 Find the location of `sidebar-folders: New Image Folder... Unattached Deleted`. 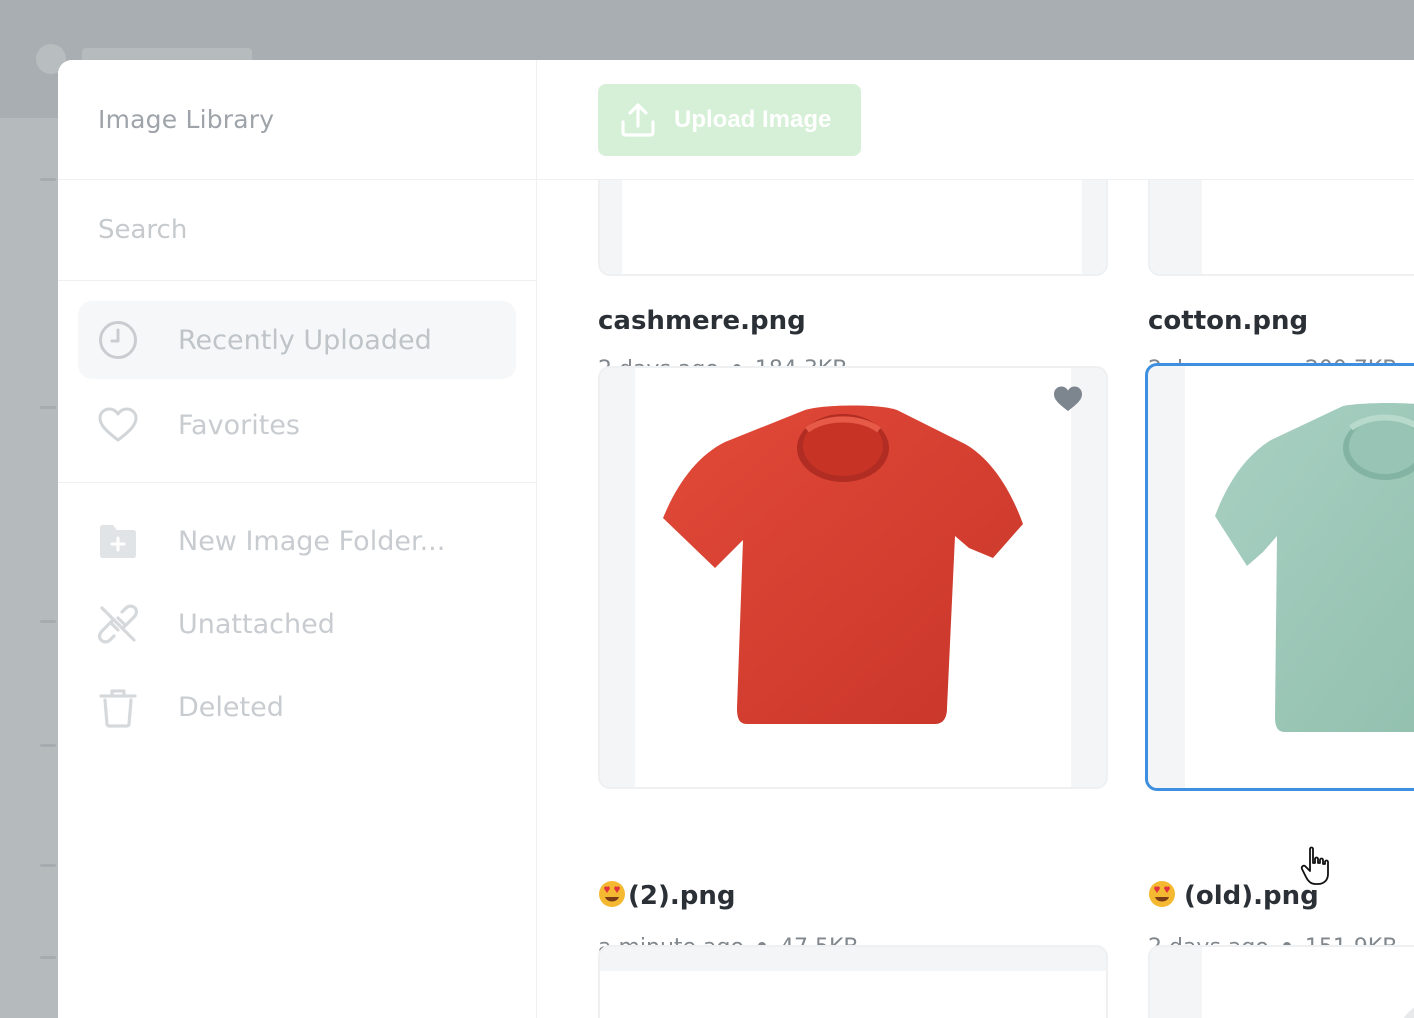

sidebar-folders: New Image Folder... Unattached Deleted is located at coordinates (297, 626).